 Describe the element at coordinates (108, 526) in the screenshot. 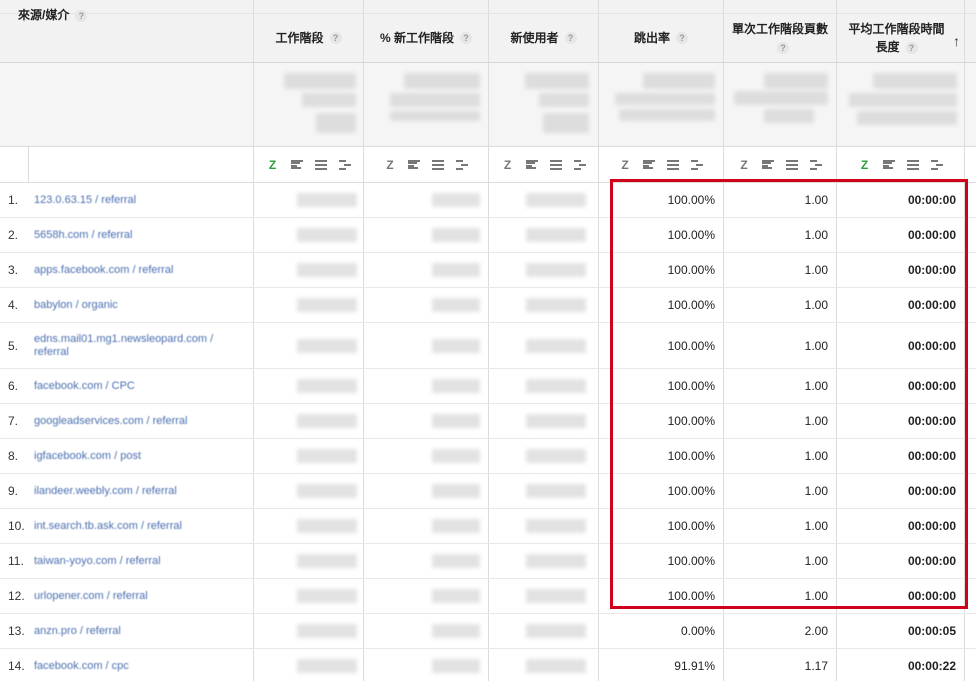

I see `source-medium-link: int.search.tb.ask.com / referral` at that location.